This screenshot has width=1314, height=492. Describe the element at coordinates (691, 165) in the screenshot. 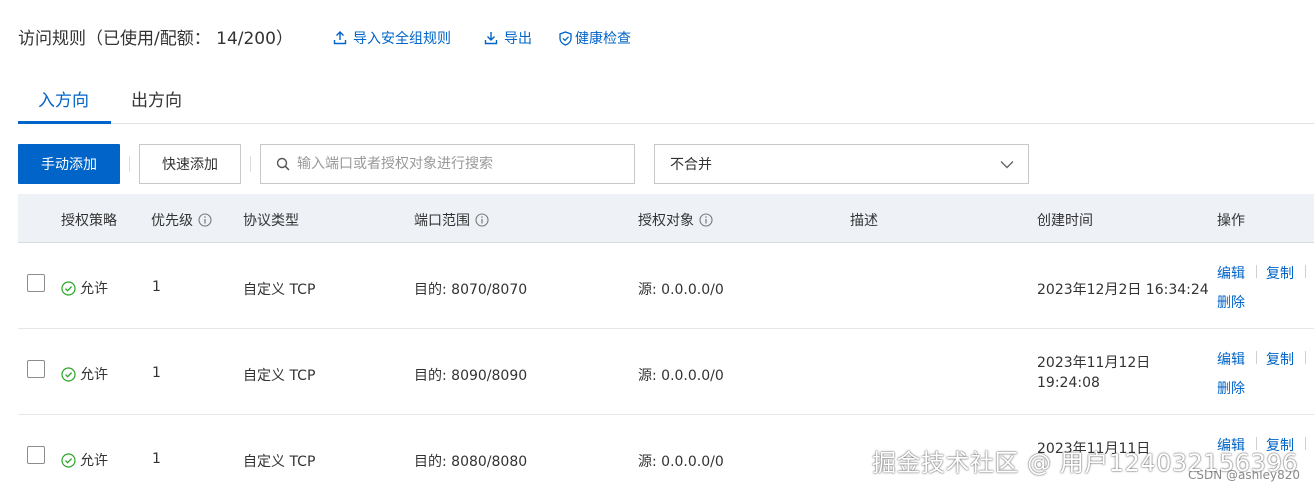

I see `merge-select-value: 不合并` at that location.